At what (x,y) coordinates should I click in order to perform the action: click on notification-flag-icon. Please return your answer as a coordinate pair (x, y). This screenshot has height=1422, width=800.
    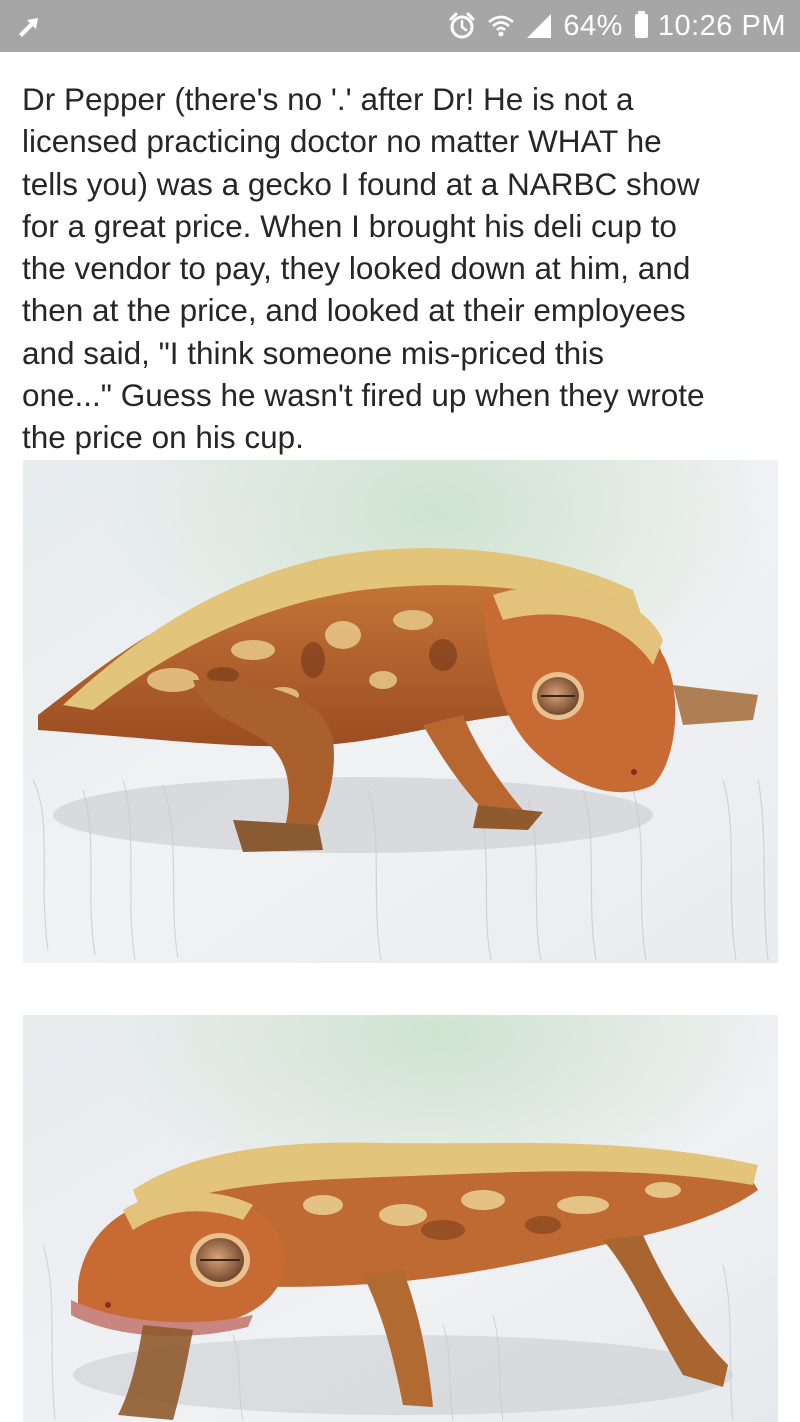
    Looking at the image, I should click on (29, 27).